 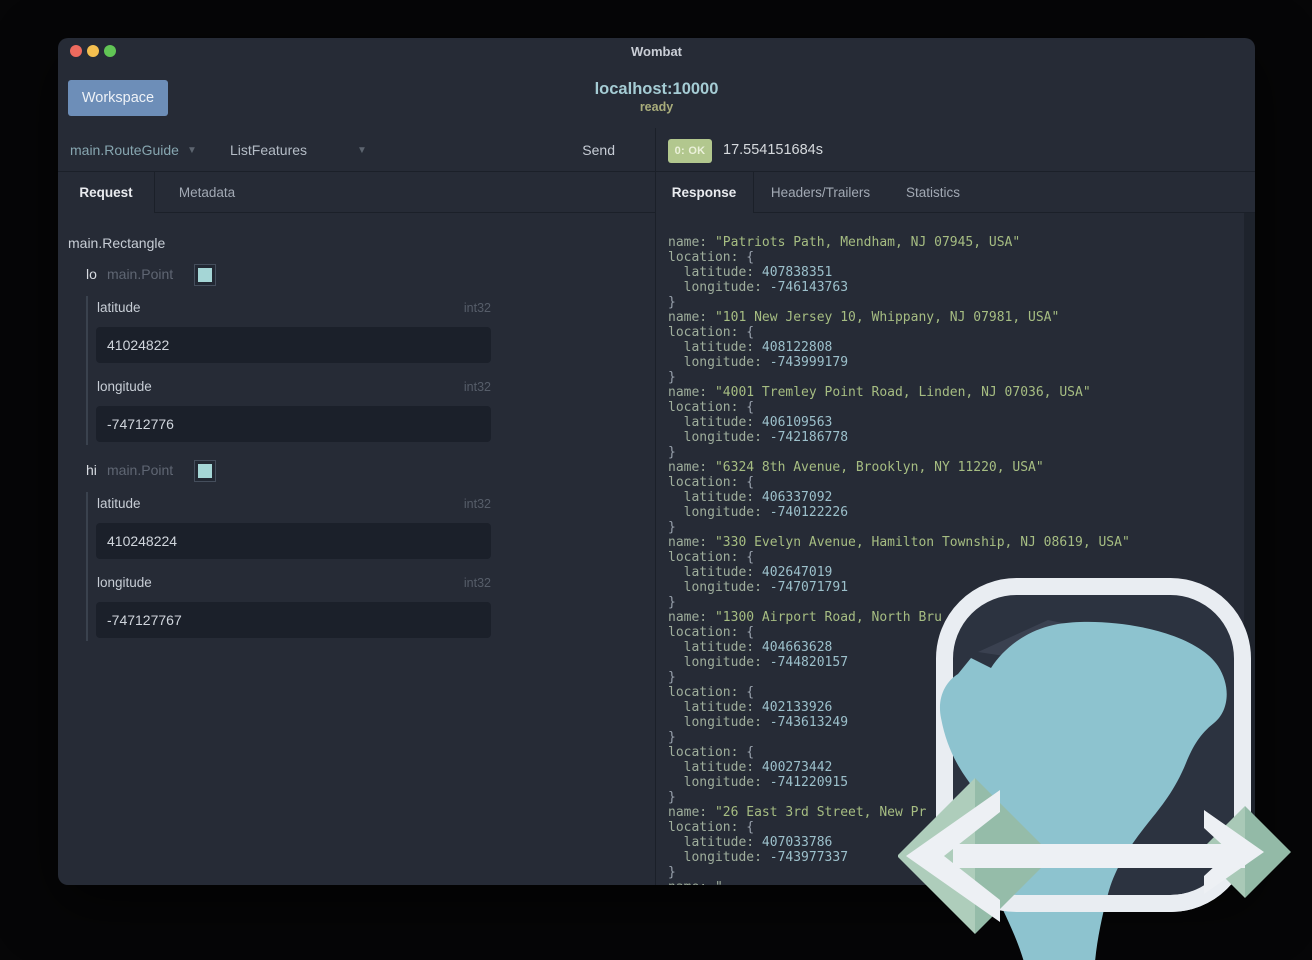 I want to click on call-duration: 17.554151684s, so click(x=773, y=150).